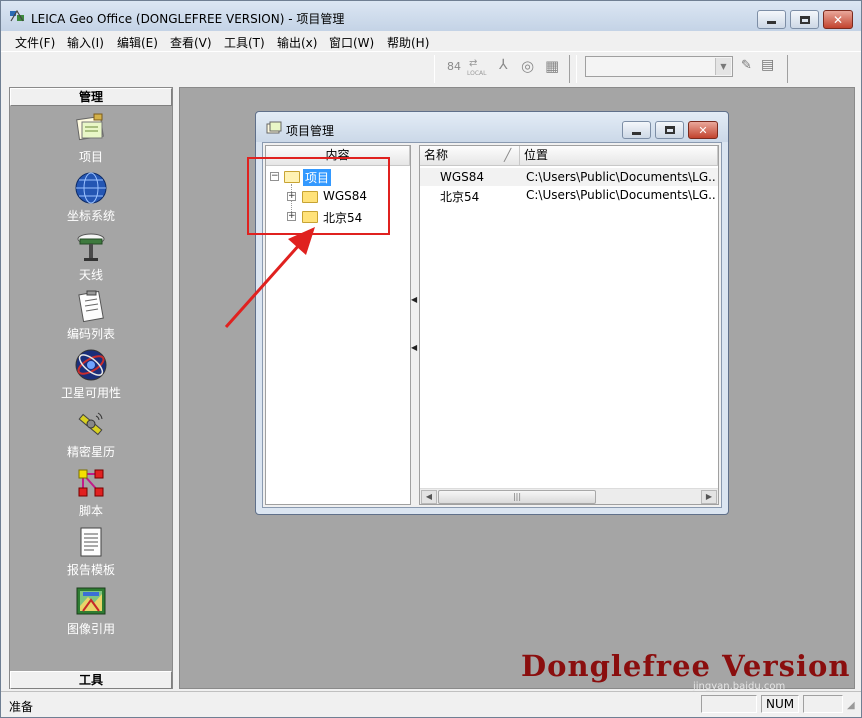 The width and height of the screenshot is (862, 718). Describe the element at coordinates (90, 511) in the screenshot. I see `nav-label-script: 脚本` at that location.